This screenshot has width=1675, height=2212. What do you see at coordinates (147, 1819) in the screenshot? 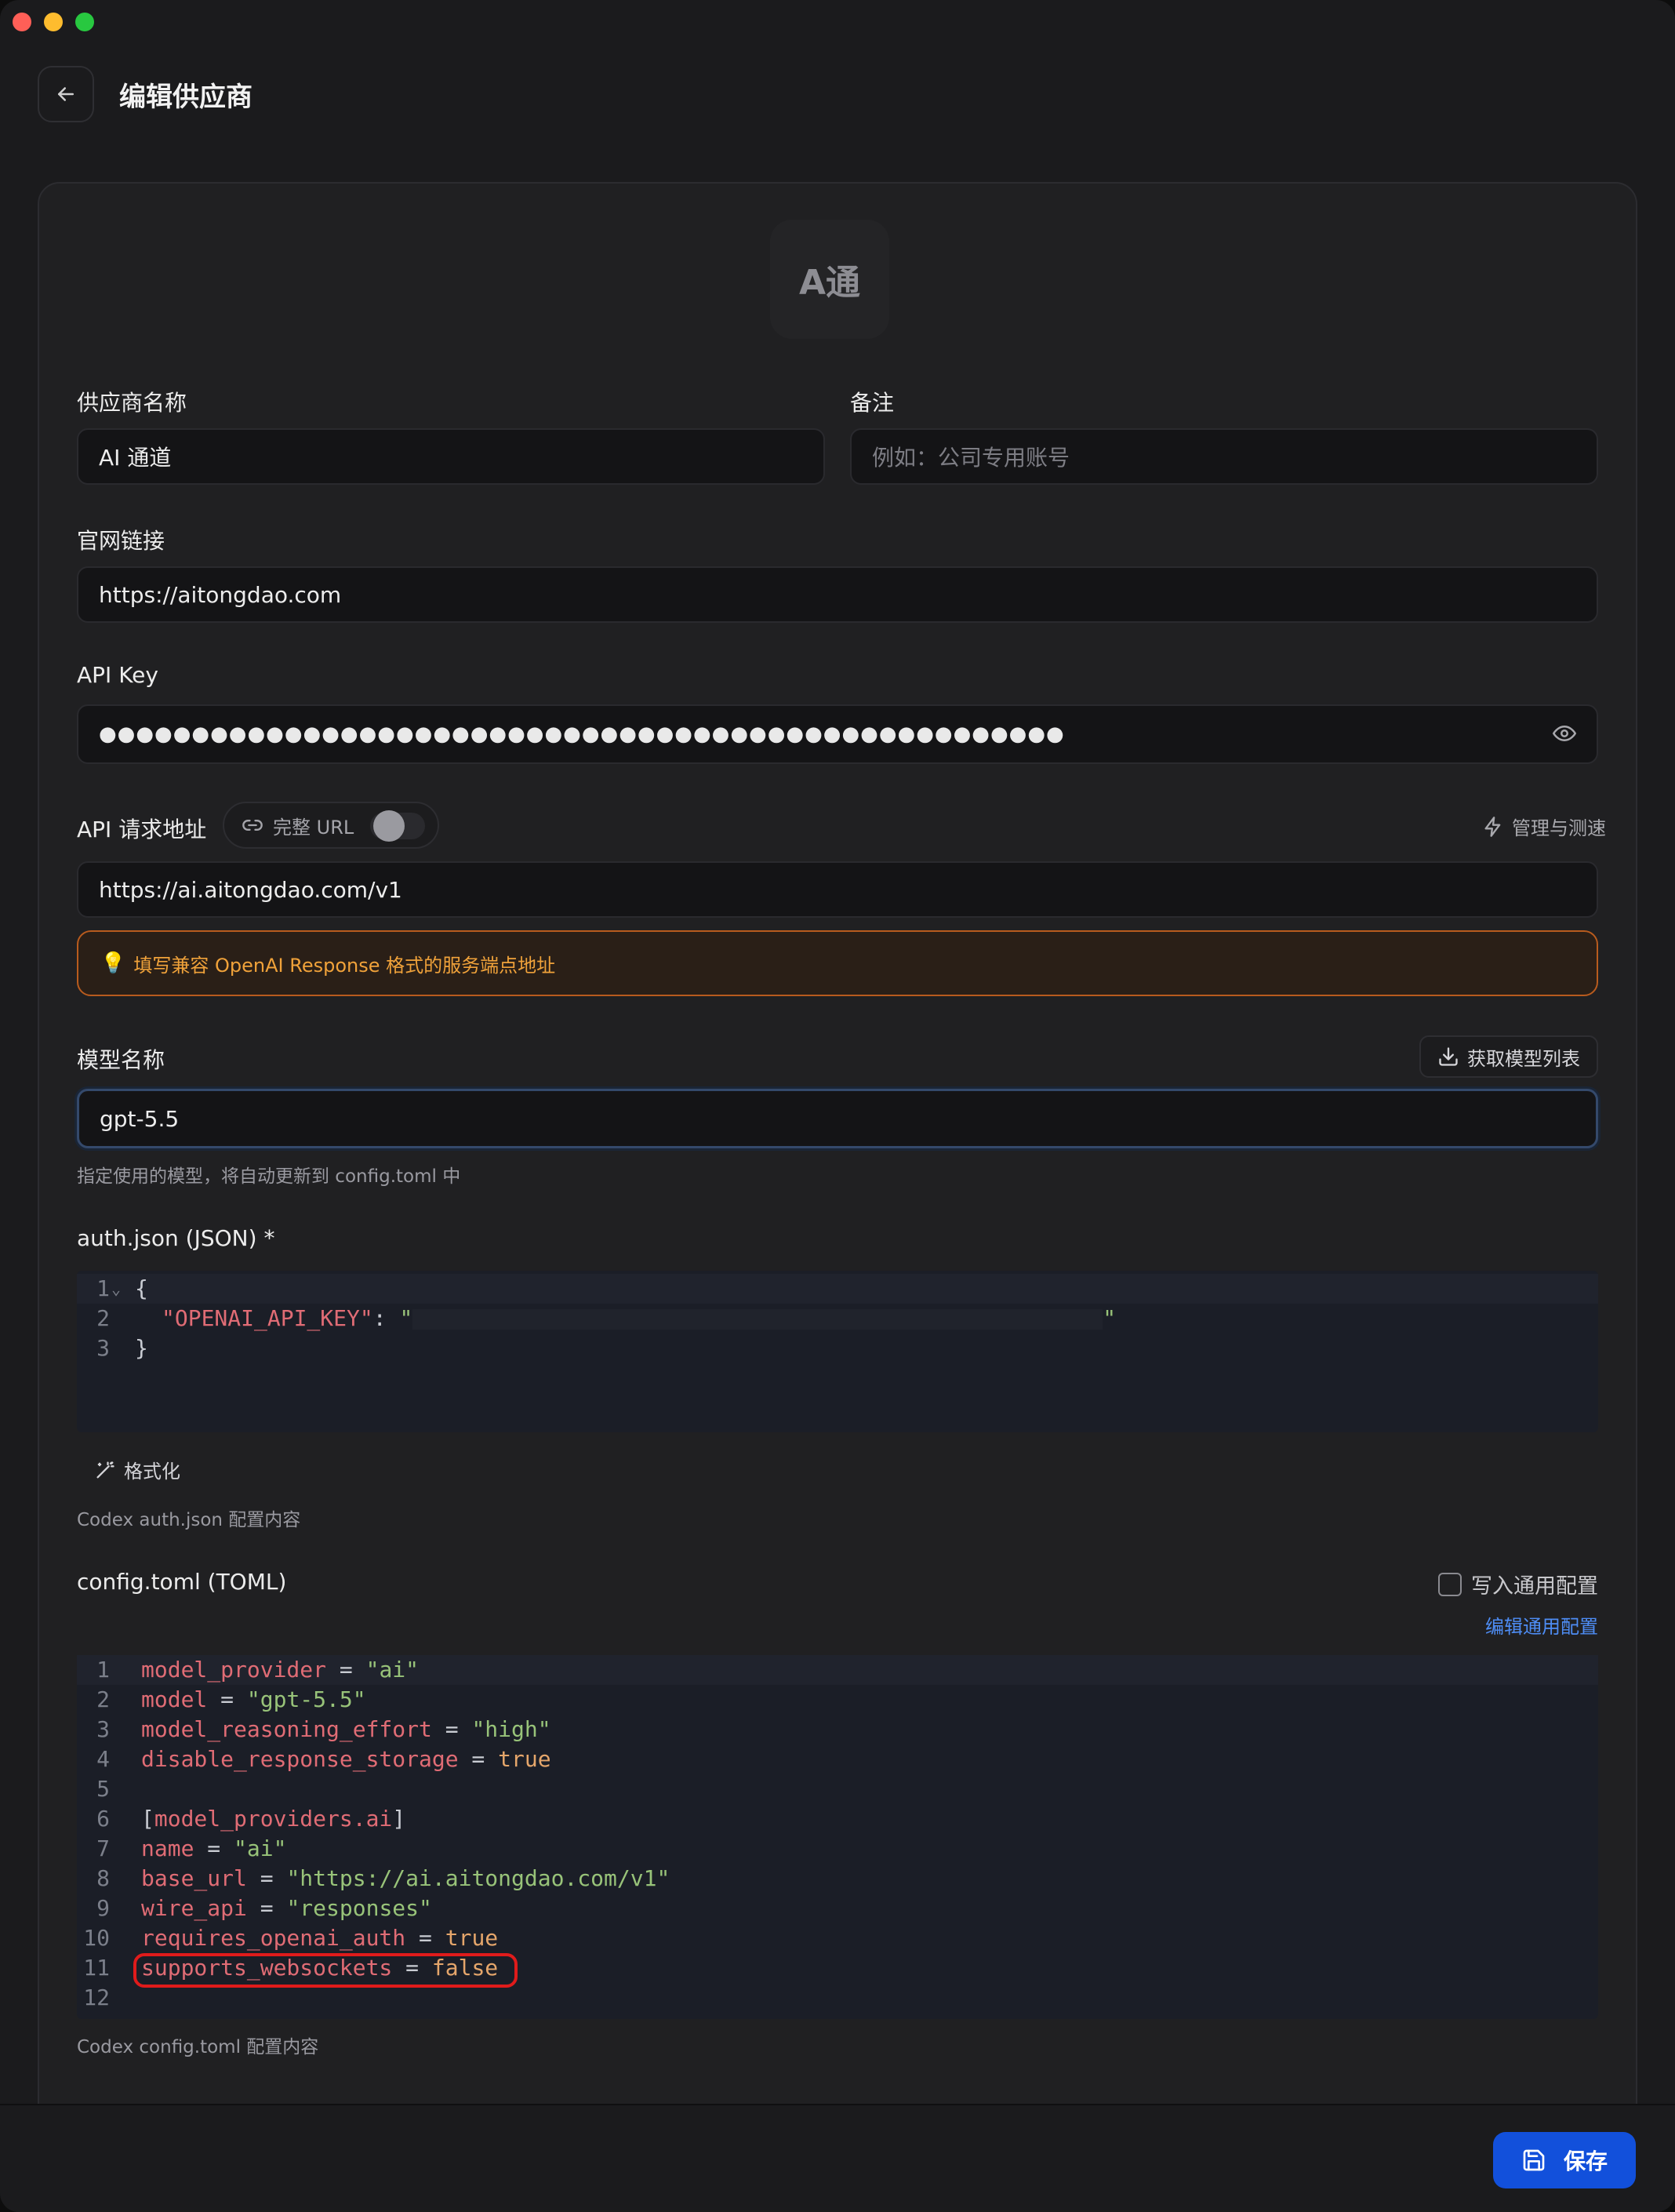
I see `toml-bracket: [` at bounding box center [147, 1819].